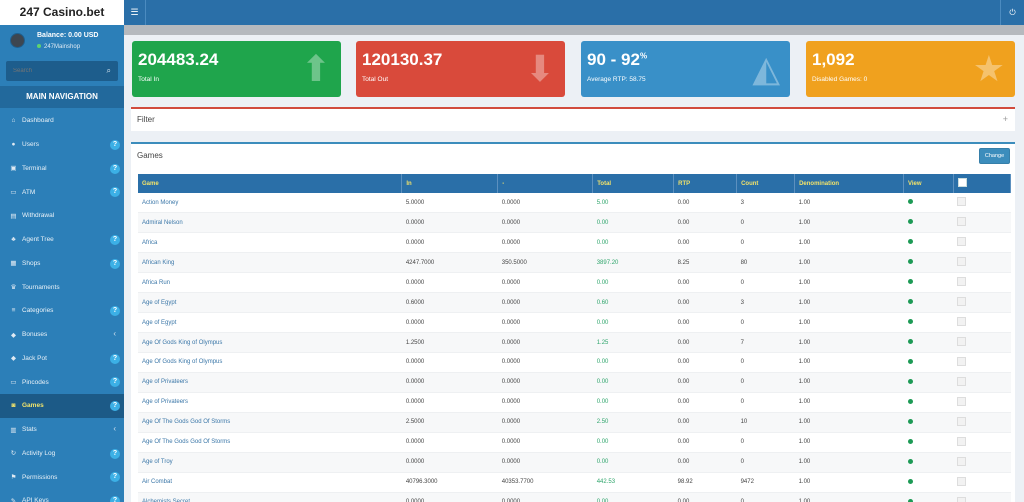  What do you see at coordinates (633, 183) in the screenshot?
I see `column-header: Total` at bounding box center [633, 183].